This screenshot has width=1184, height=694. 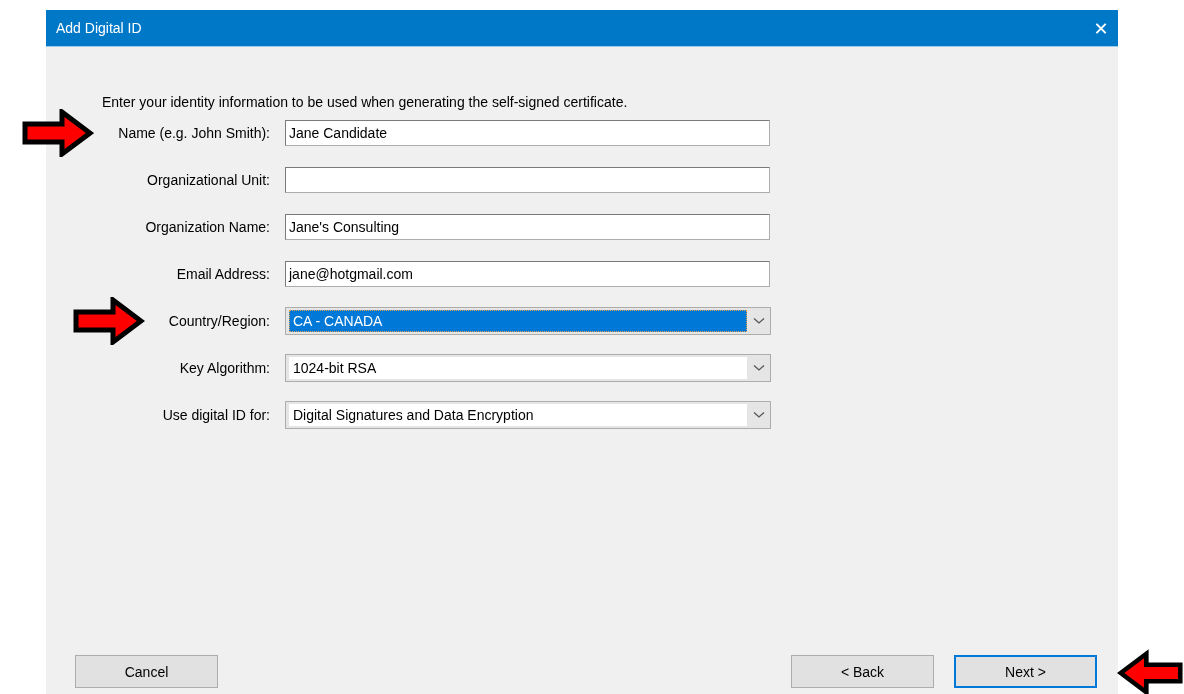 What do you see at coordinates (528, 321) in the screenshot?
I see `dropdown: CA - CANADA` at bounding box center [528, 321].